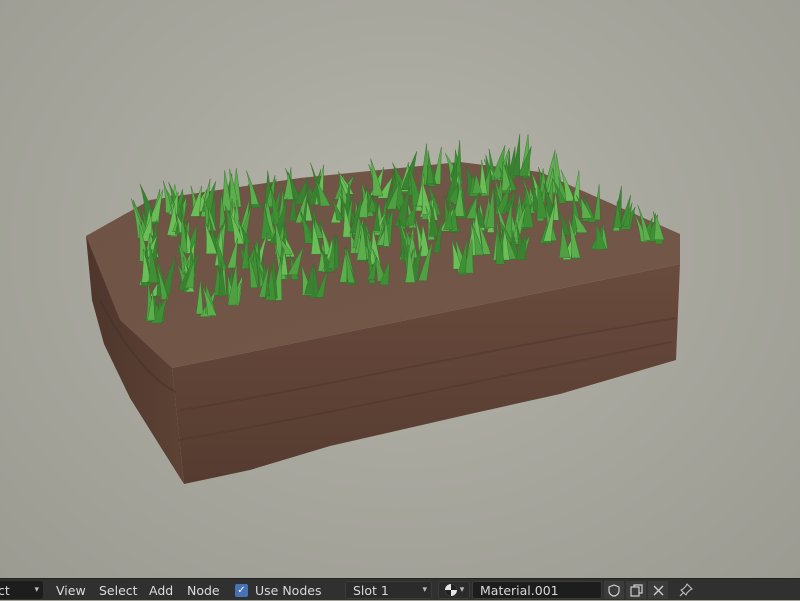 The height and width of the screenshot is (601, 800). I want to click on material-name: Material.001, so click(519, 590).